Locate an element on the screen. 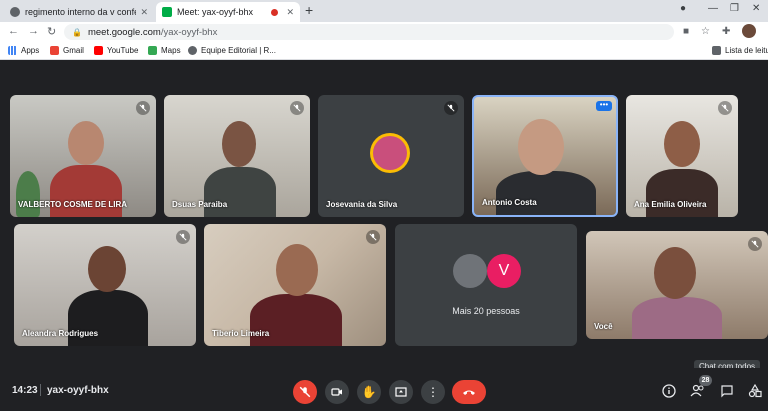  present-screen-button is located at coordinates (401, 392).